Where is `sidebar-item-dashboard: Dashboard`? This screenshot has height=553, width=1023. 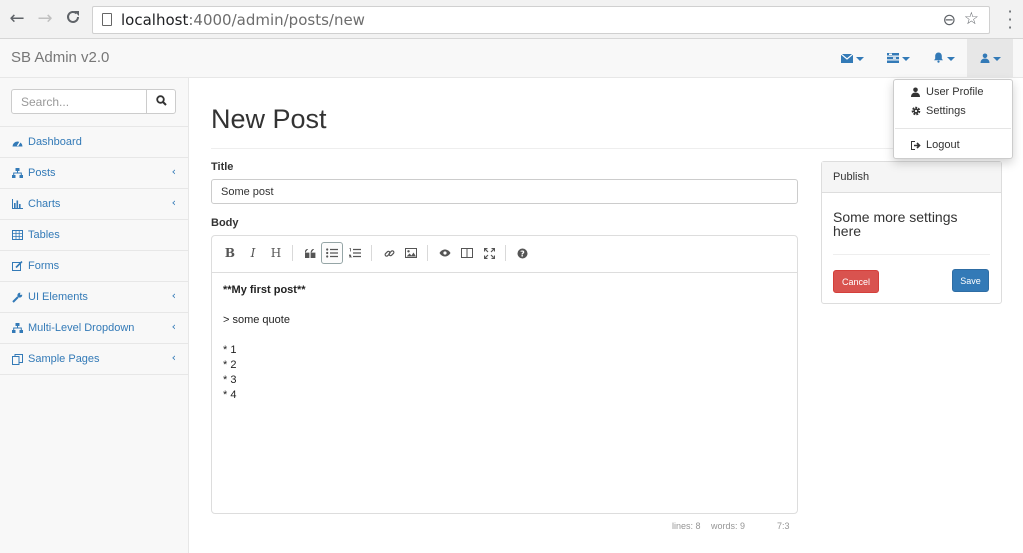
sidebar-item-dashboard: Dashboard is located at coordinates (94, 142).